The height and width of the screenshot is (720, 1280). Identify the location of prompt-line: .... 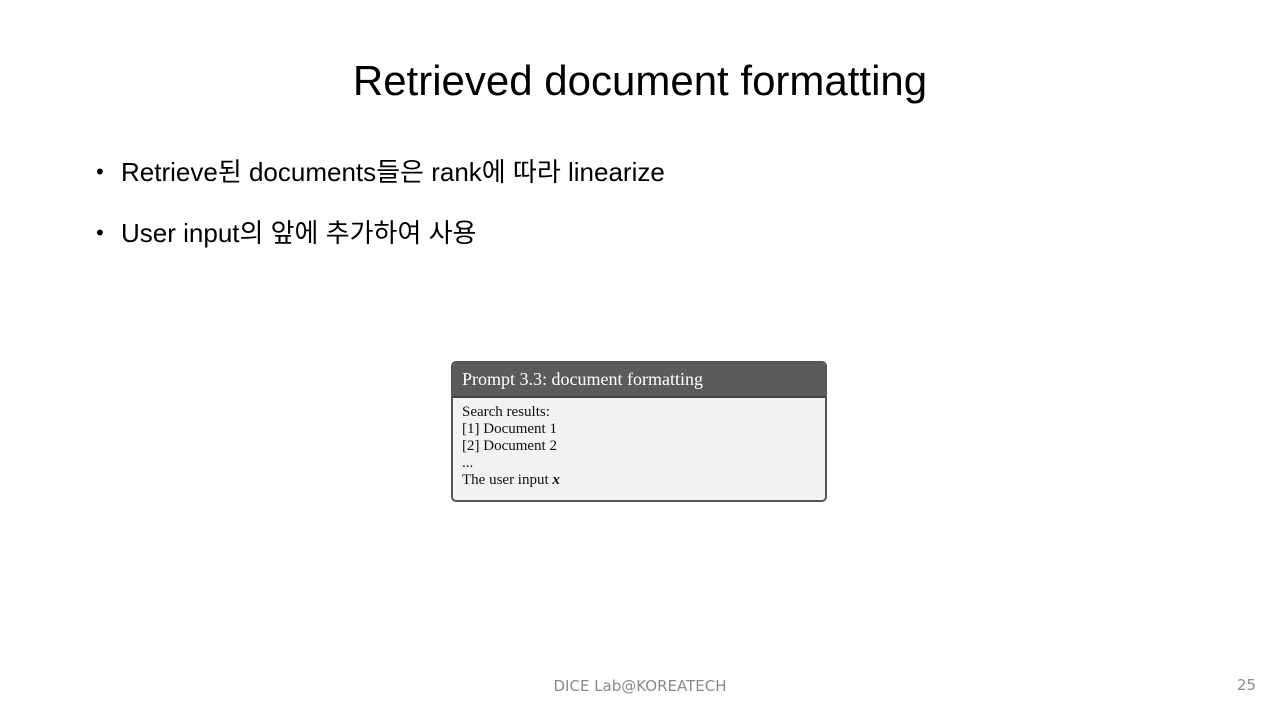
(468, 463).